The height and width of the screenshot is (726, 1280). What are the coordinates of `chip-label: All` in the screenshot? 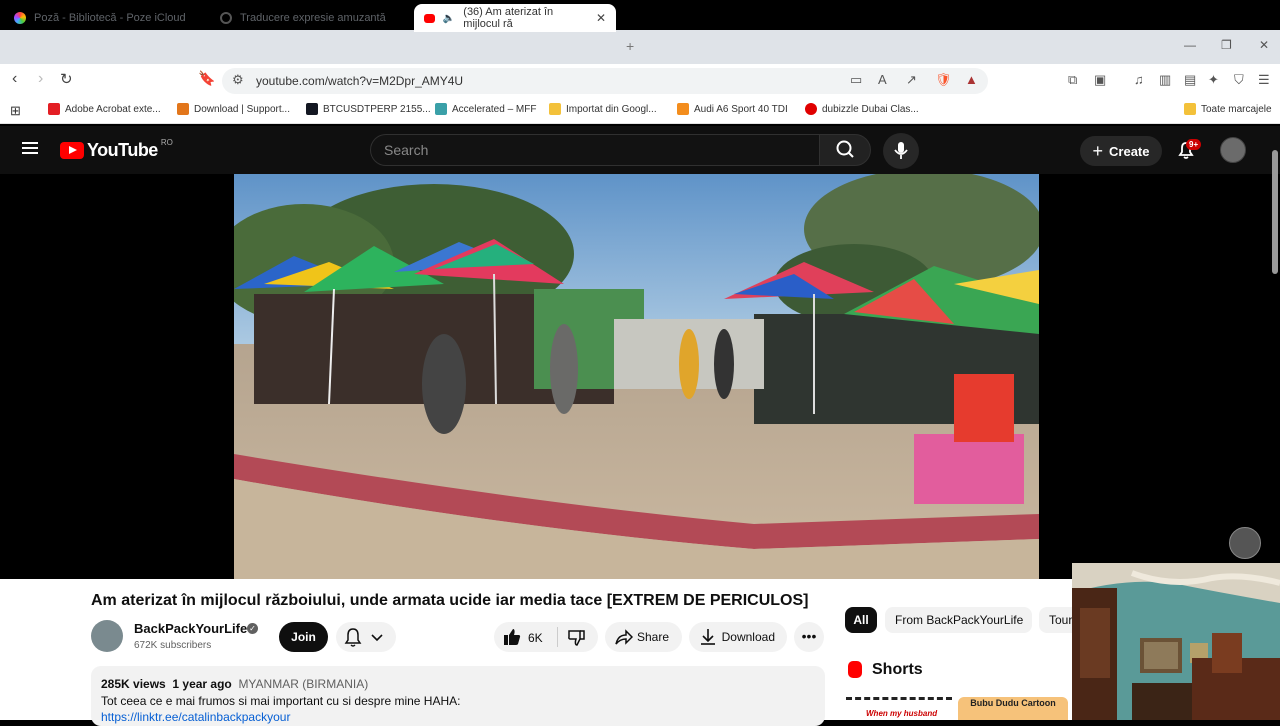 It's located at (861, 620).